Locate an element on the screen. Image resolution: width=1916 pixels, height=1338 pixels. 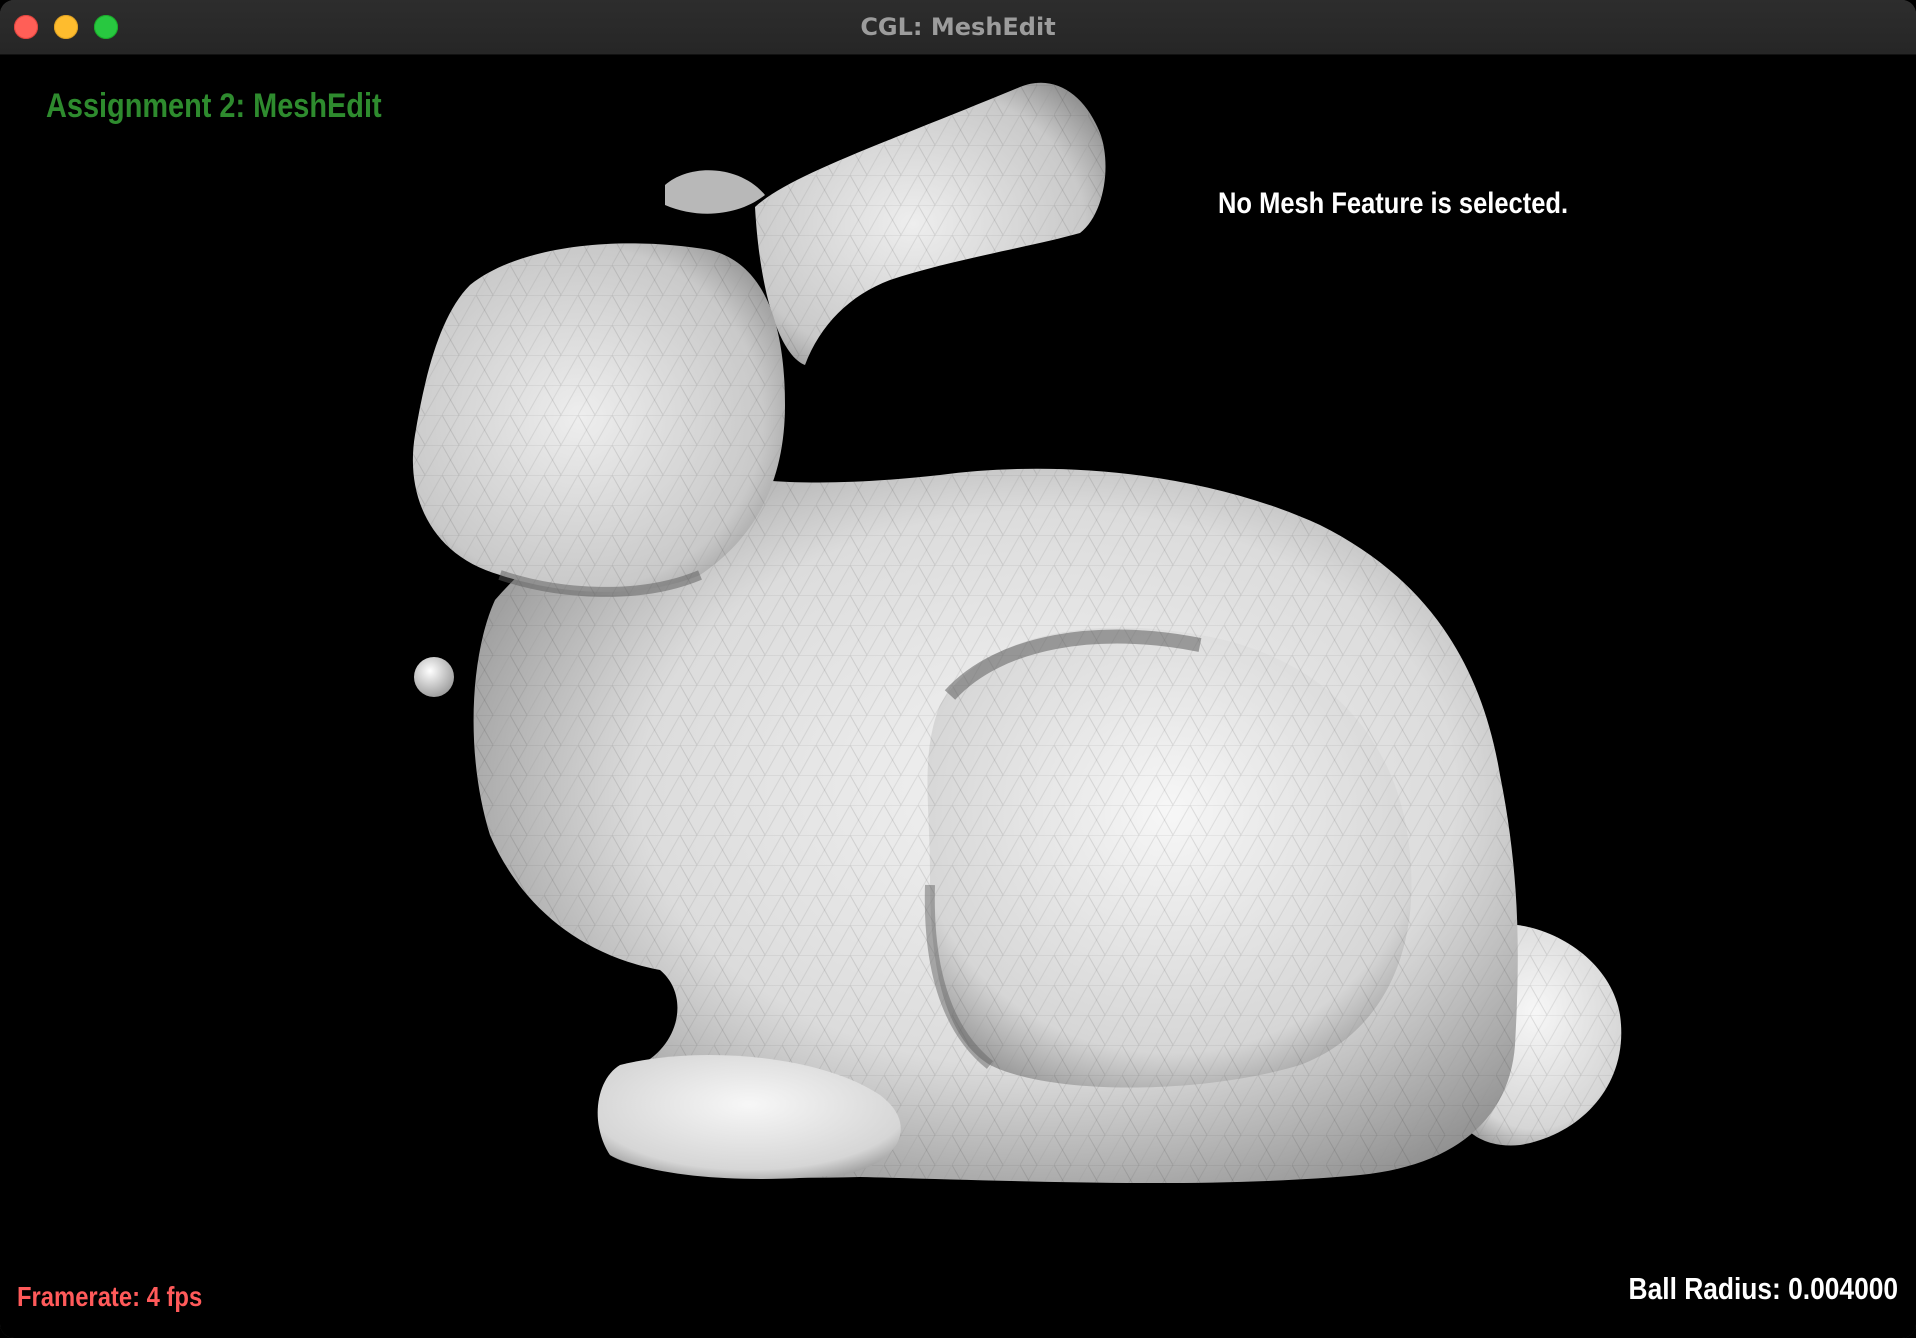
ball-radius-label: Ball Radius: 0.004000 is located at coordinates (1763, 1288).